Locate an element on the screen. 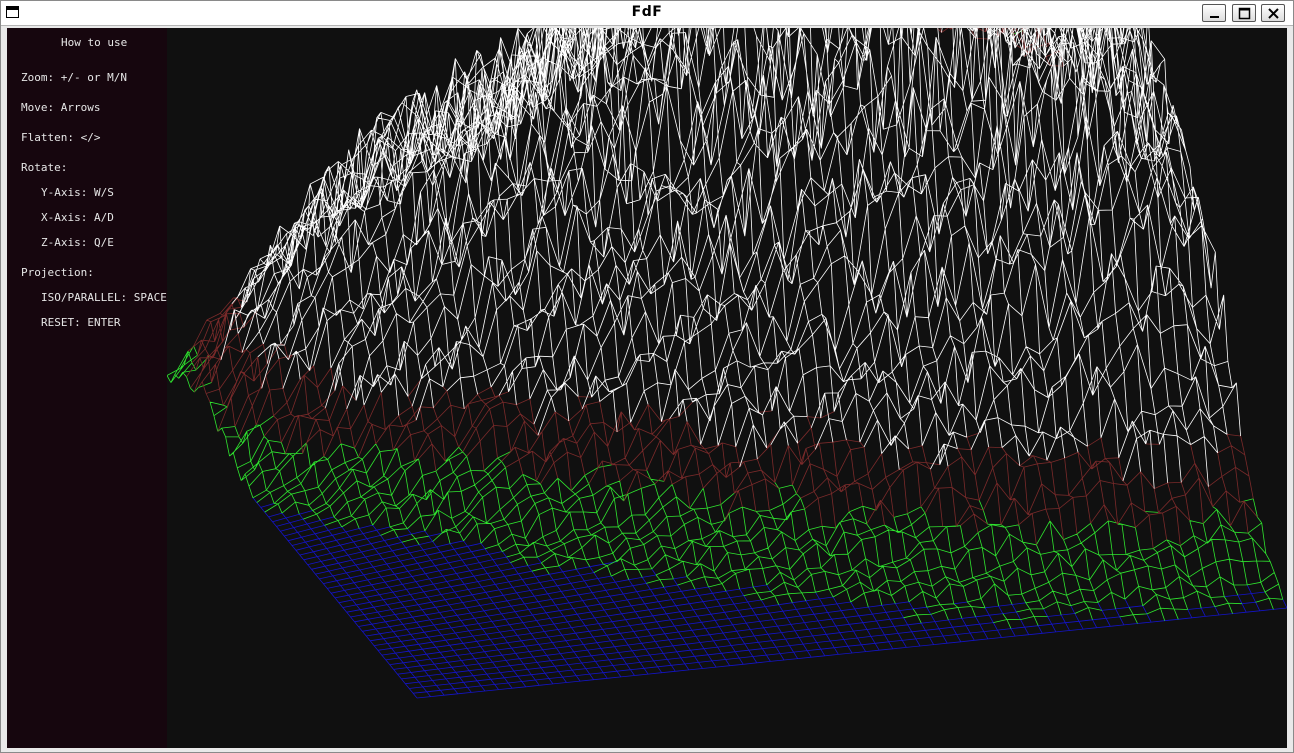 The image size is (1294, 753). window-title: FdF is located at coordinates (647, 12).